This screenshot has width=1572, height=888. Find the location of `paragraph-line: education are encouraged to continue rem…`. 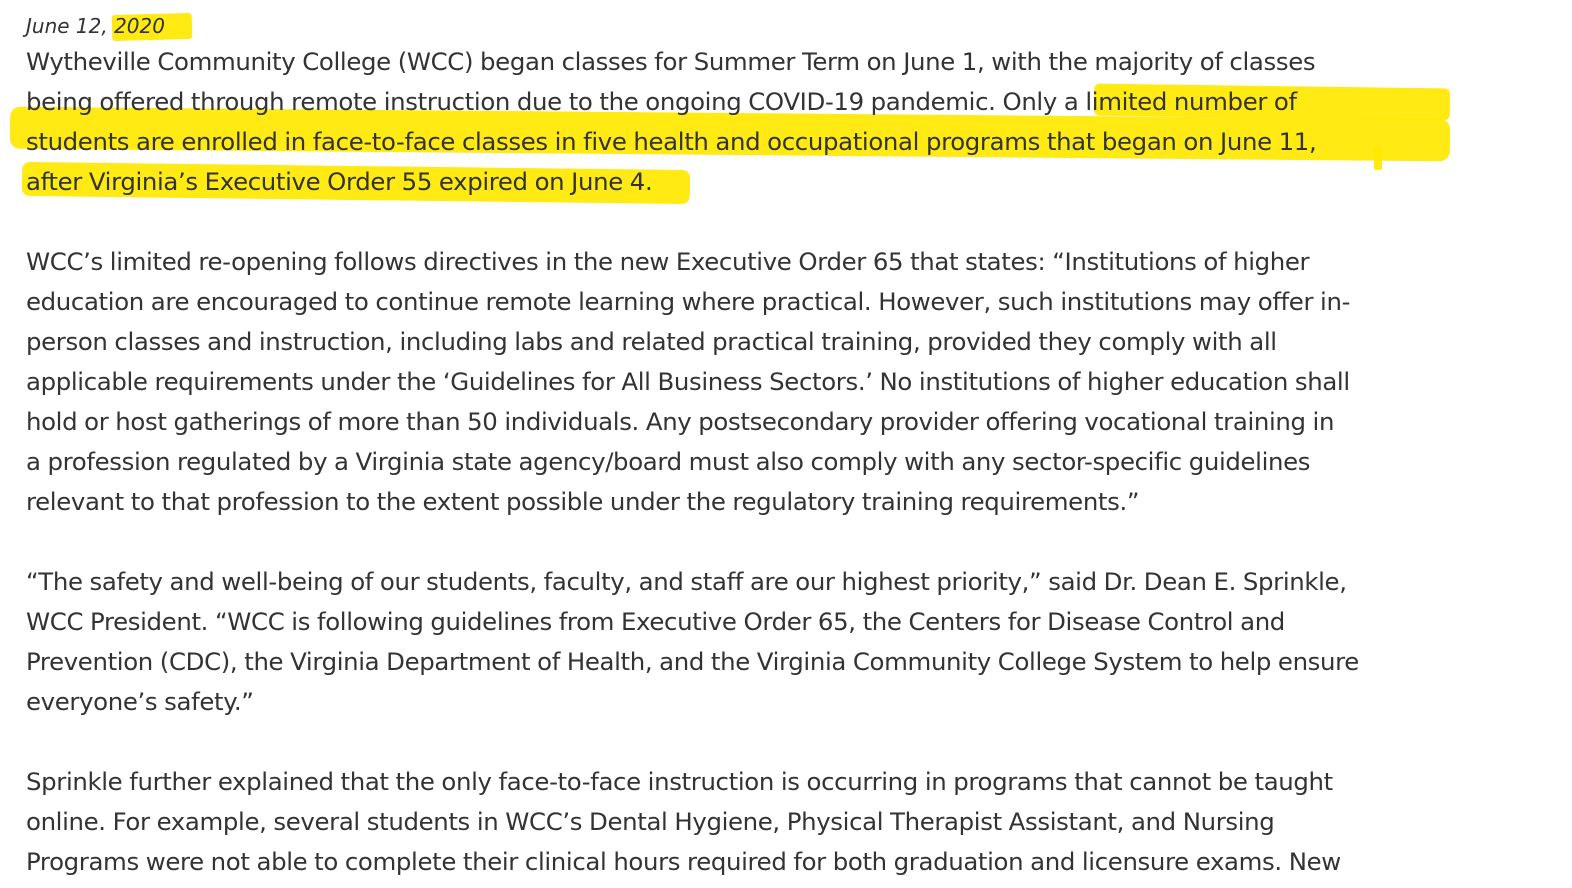

paragraph-line: education are encouraged to continue rem… is located at coordinates (688, 301).